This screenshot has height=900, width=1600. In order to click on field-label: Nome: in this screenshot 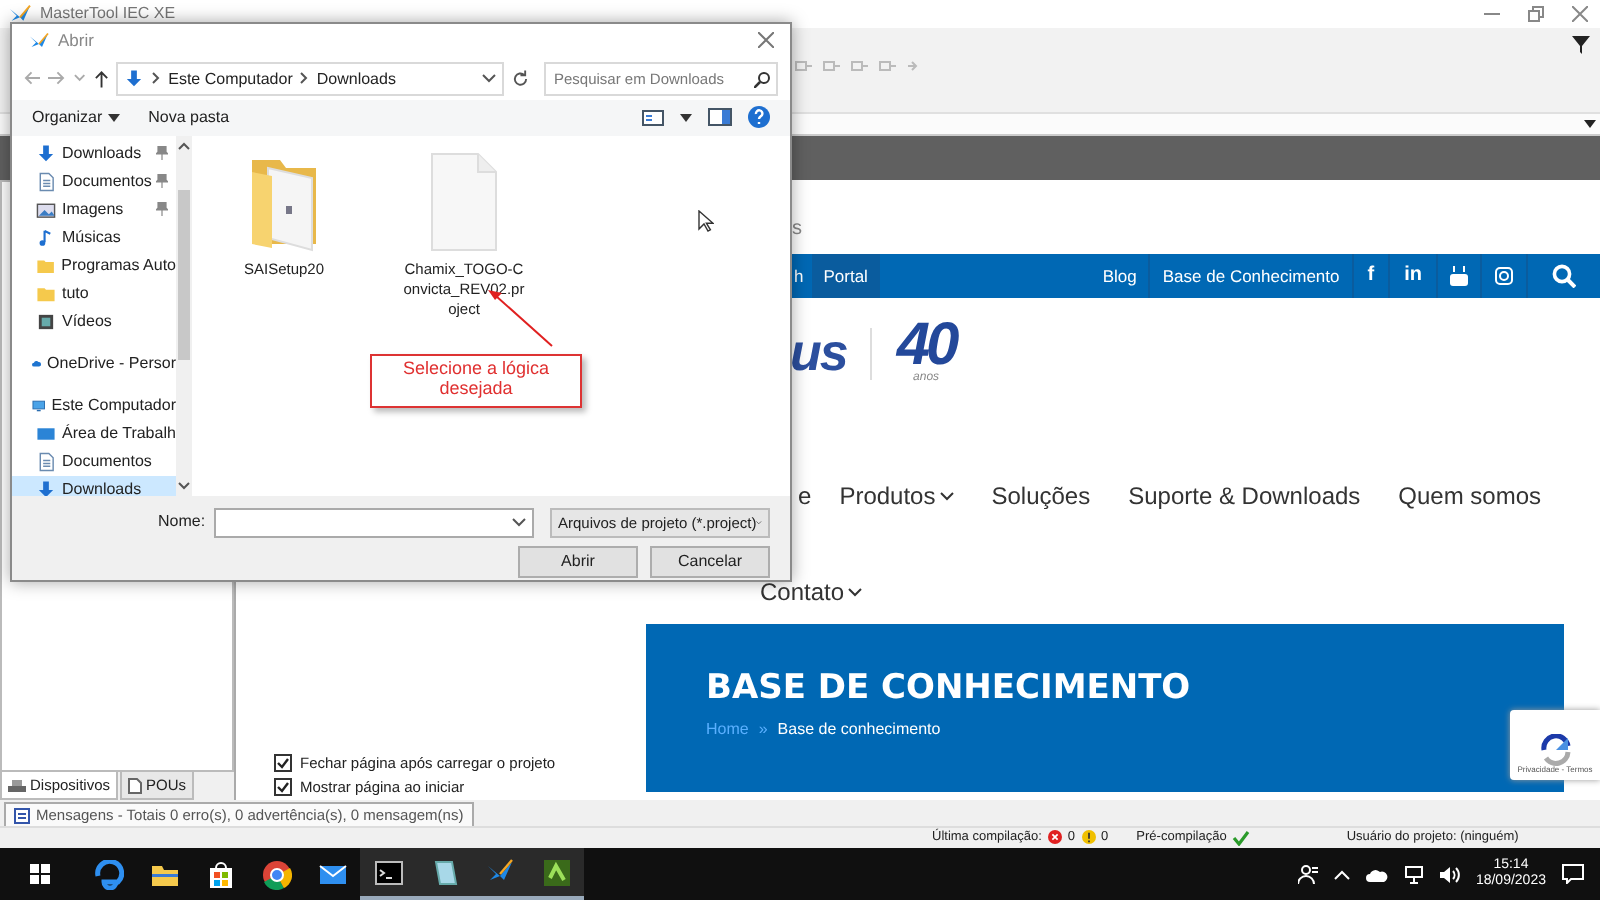, I will do `click(182, 522)`.